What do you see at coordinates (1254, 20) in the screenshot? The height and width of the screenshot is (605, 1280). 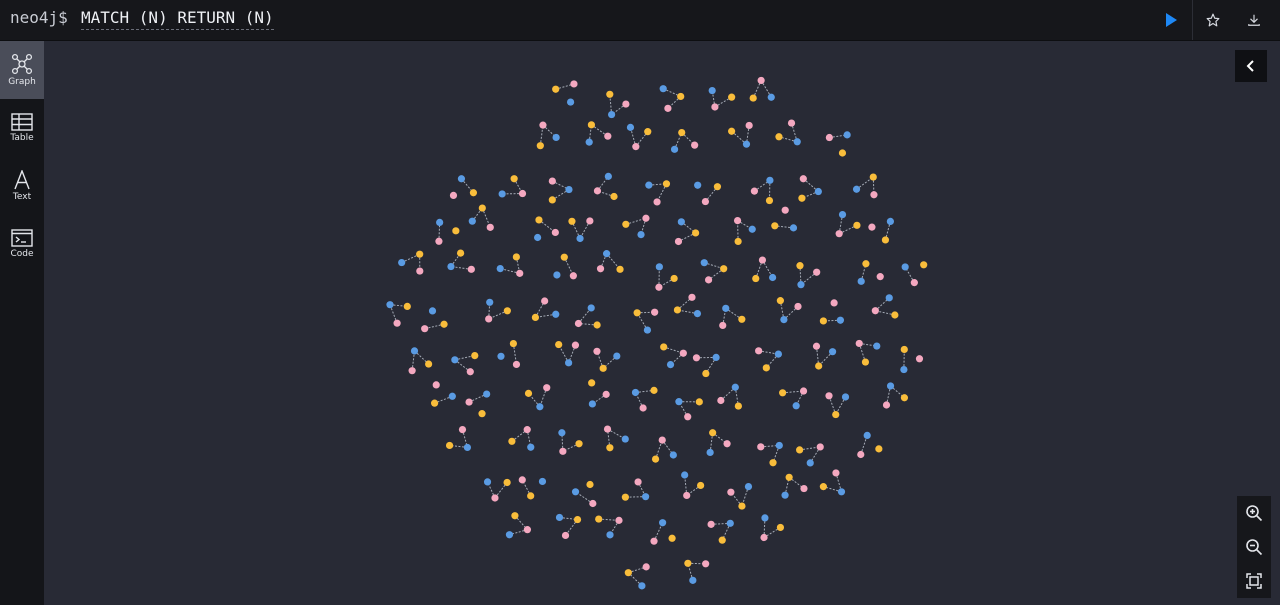 I see `download-button` at bounding box center [1254, 20].